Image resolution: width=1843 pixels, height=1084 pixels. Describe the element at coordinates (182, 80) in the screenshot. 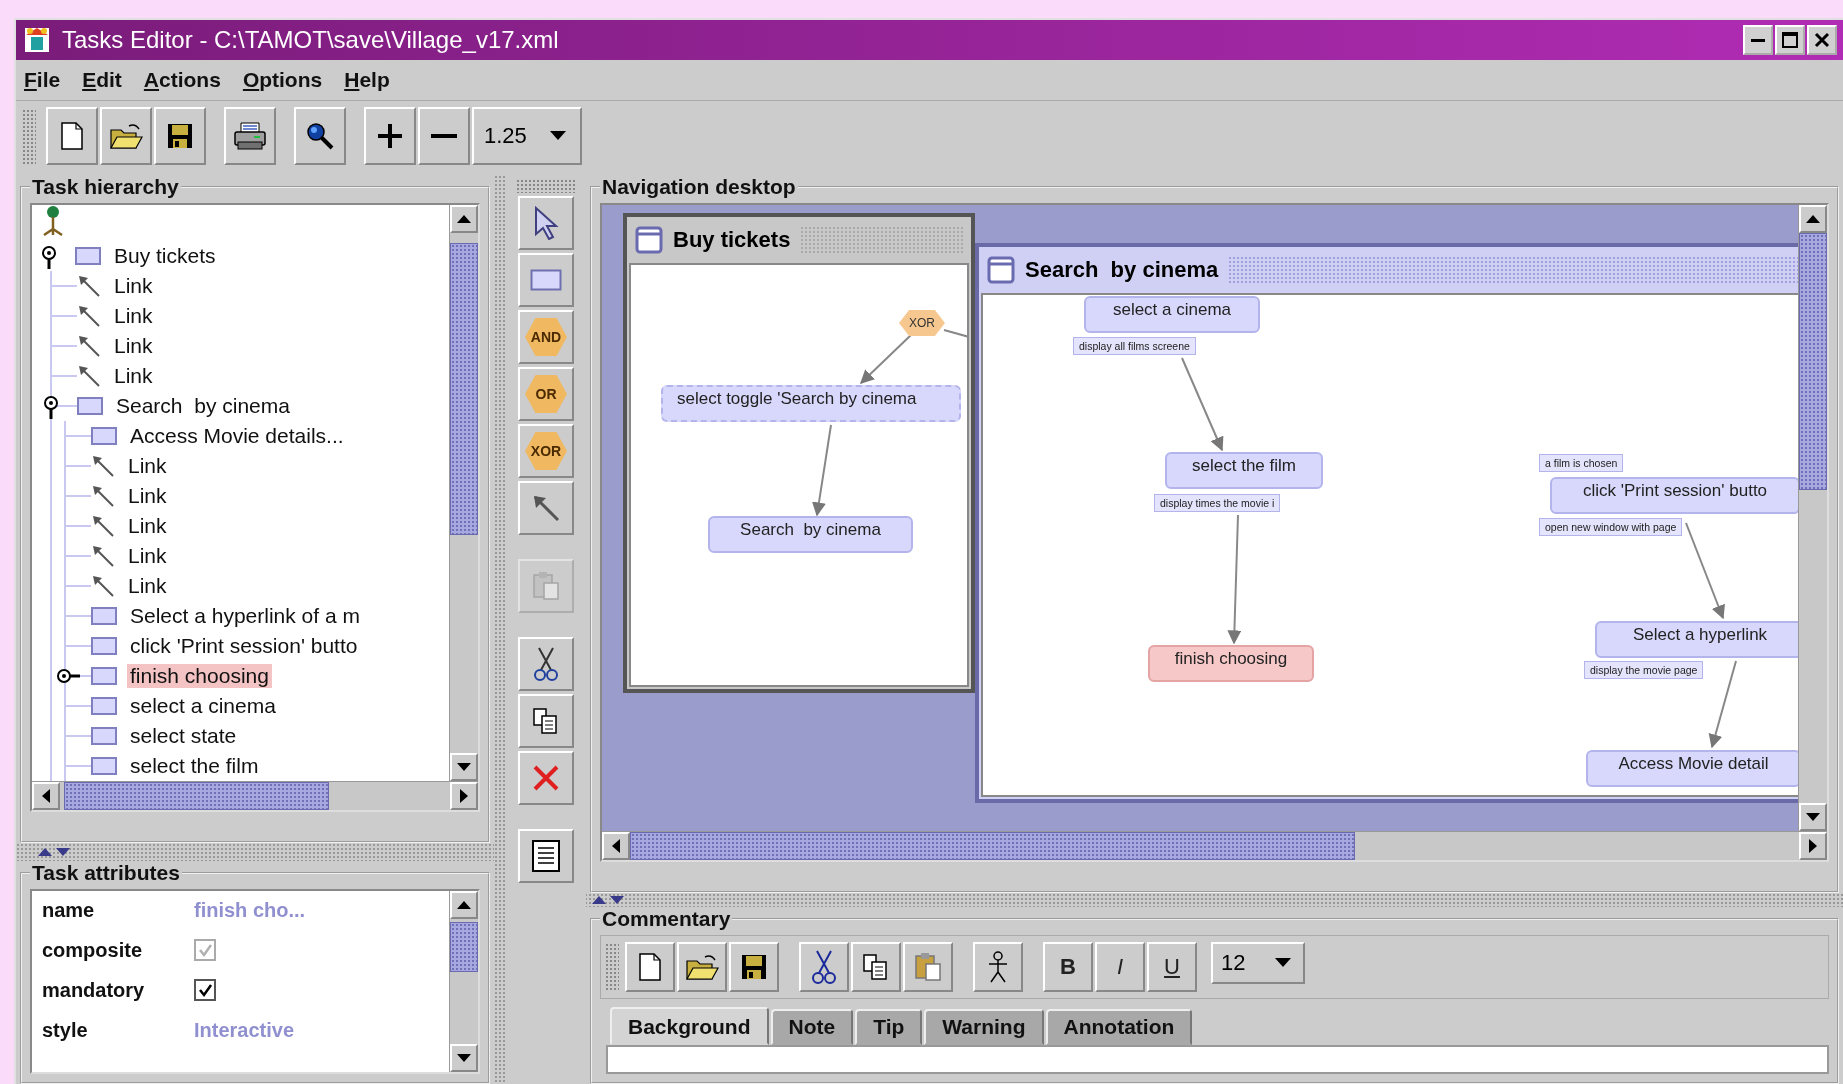

I see `menu-item: Actions` at that location.